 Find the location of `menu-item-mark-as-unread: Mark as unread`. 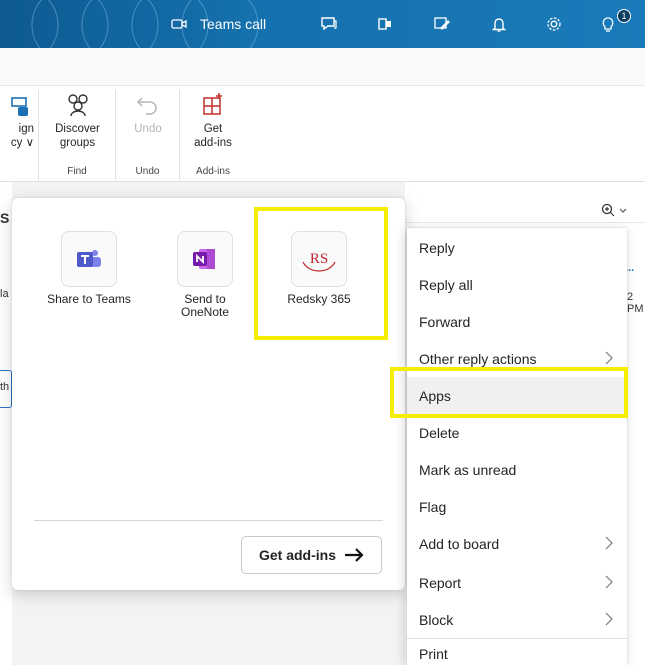

menu-item-mark-as-unread: Mark as unread is located at coordinates (517, 469).